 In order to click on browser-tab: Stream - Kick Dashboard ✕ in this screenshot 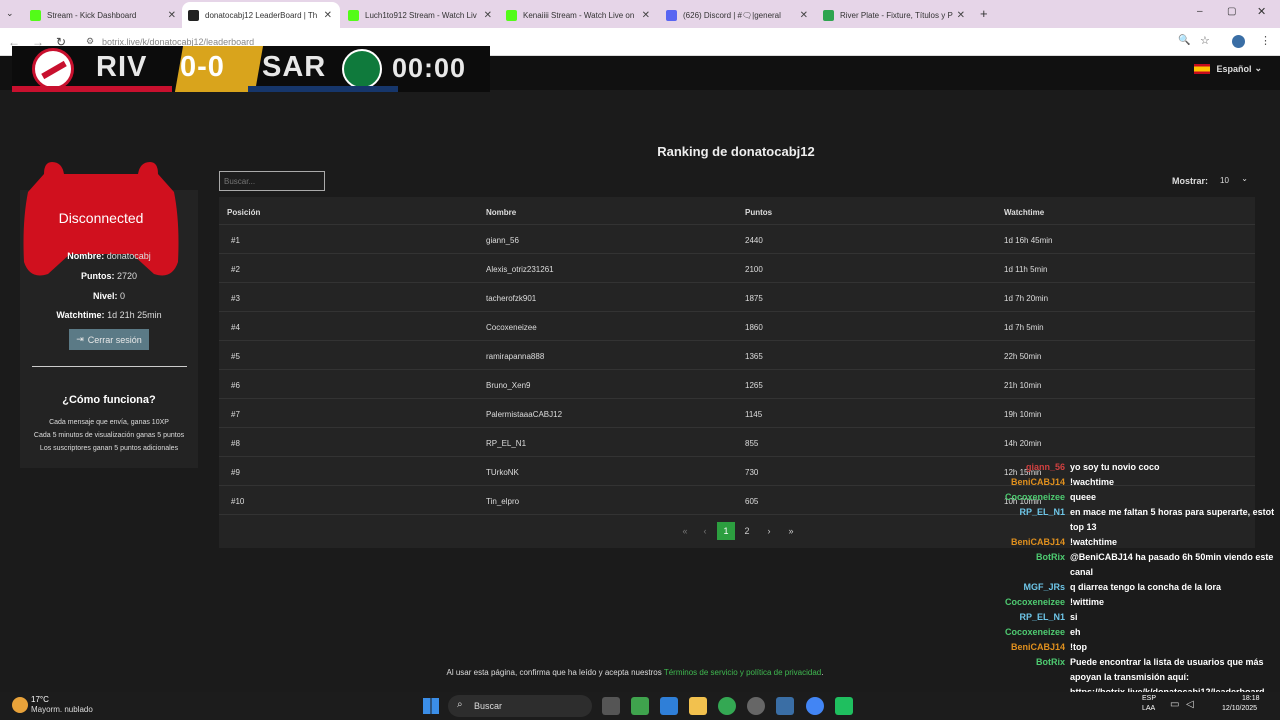, I will do `click(104, 15)`.